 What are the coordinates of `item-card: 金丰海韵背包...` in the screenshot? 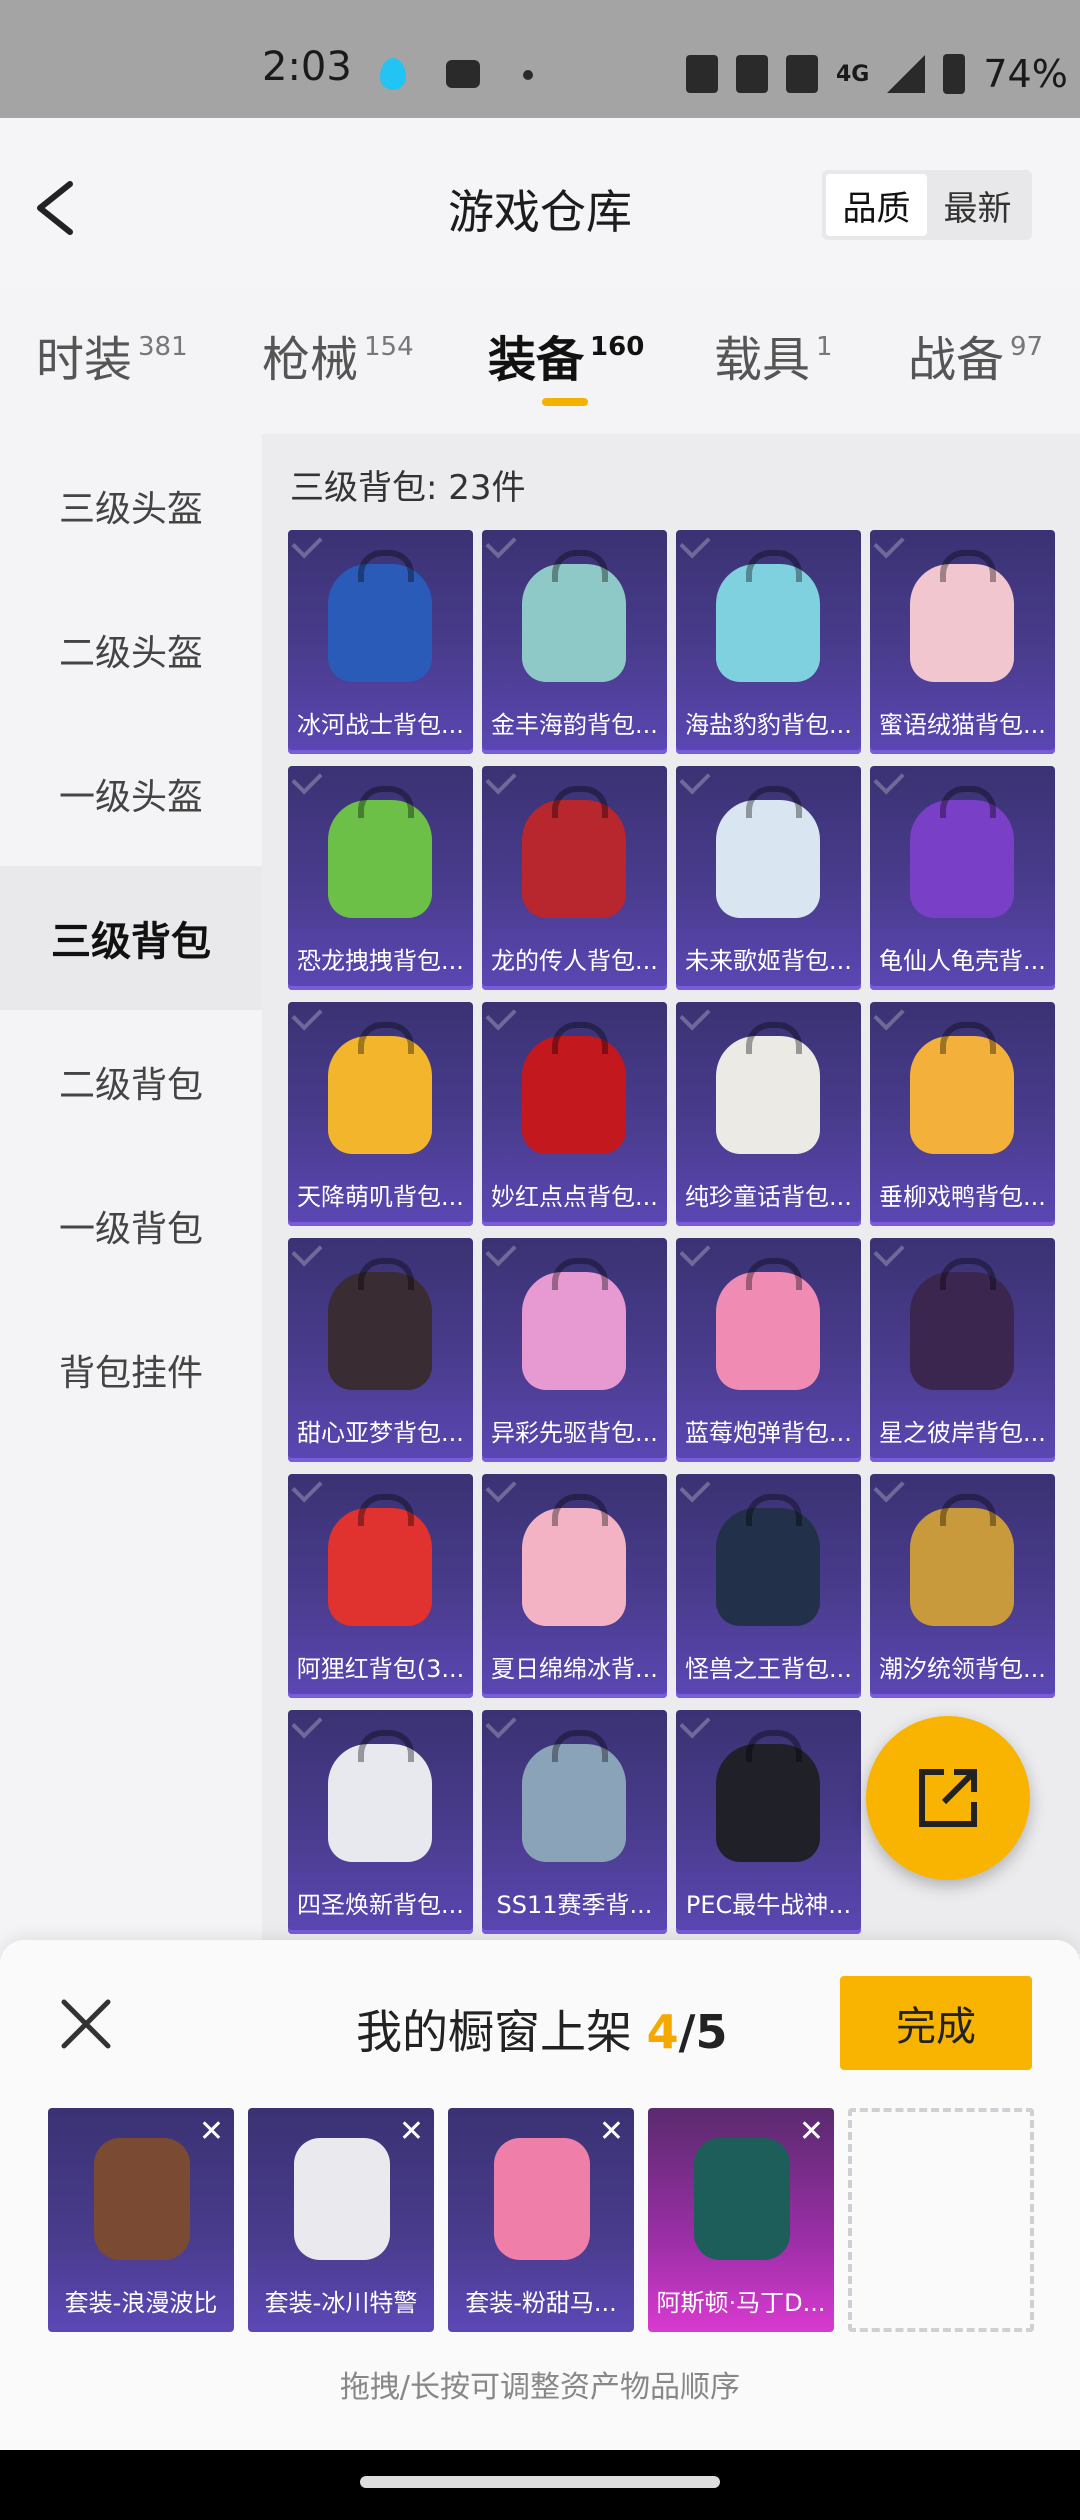 It's located at (574, 642).